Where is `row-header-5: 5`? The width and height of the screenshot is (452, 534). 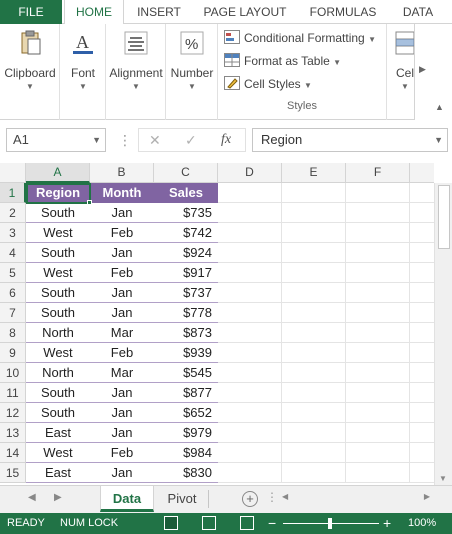
row-header-5: 5 is located at coordinates (13, 273).